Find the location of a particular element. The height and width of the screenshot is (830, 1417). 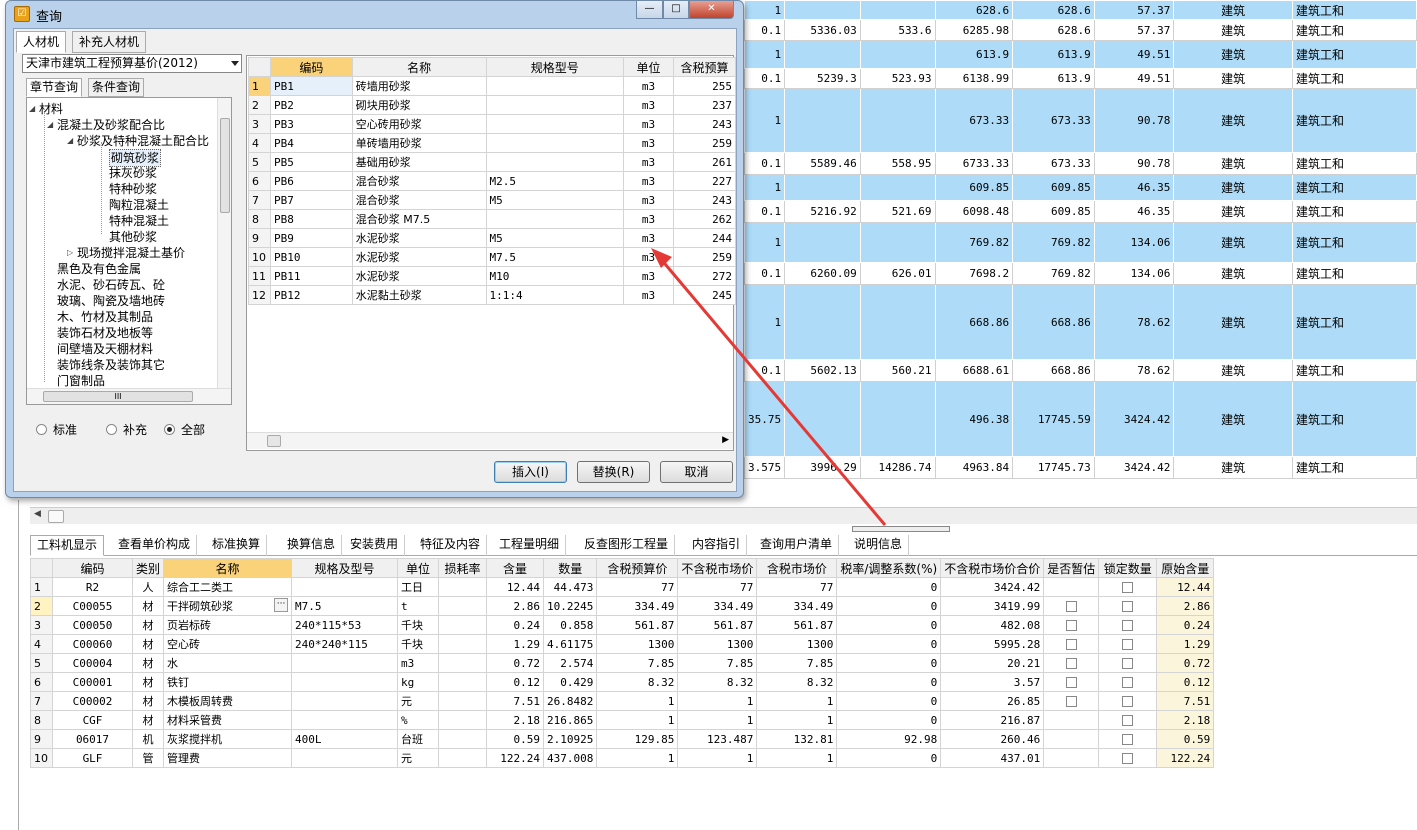

background-row: 0.1 5239.3 523.93 6138.99 613.9 49.51 建筑 建筑工和 is located at coordinates (1080, 78).